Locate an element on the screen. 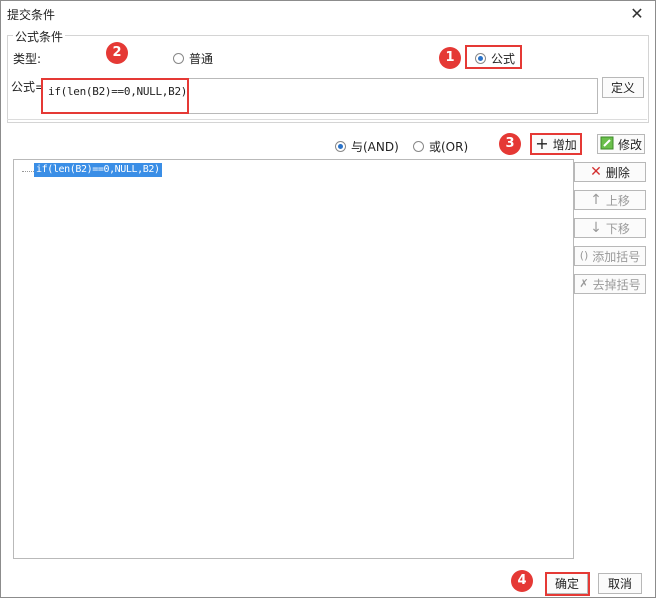 This screenshot has height=598, width=656. cancel-button-label: 取消 is located at coordinates (619, 584).